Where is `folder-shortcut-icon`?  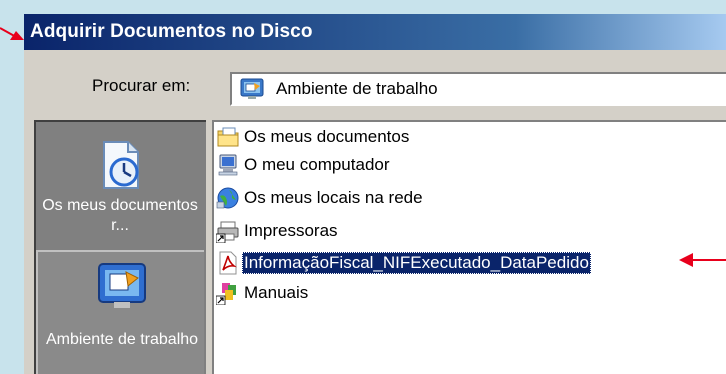 folder-shortcut-icon is located at coordinates (226, 294).